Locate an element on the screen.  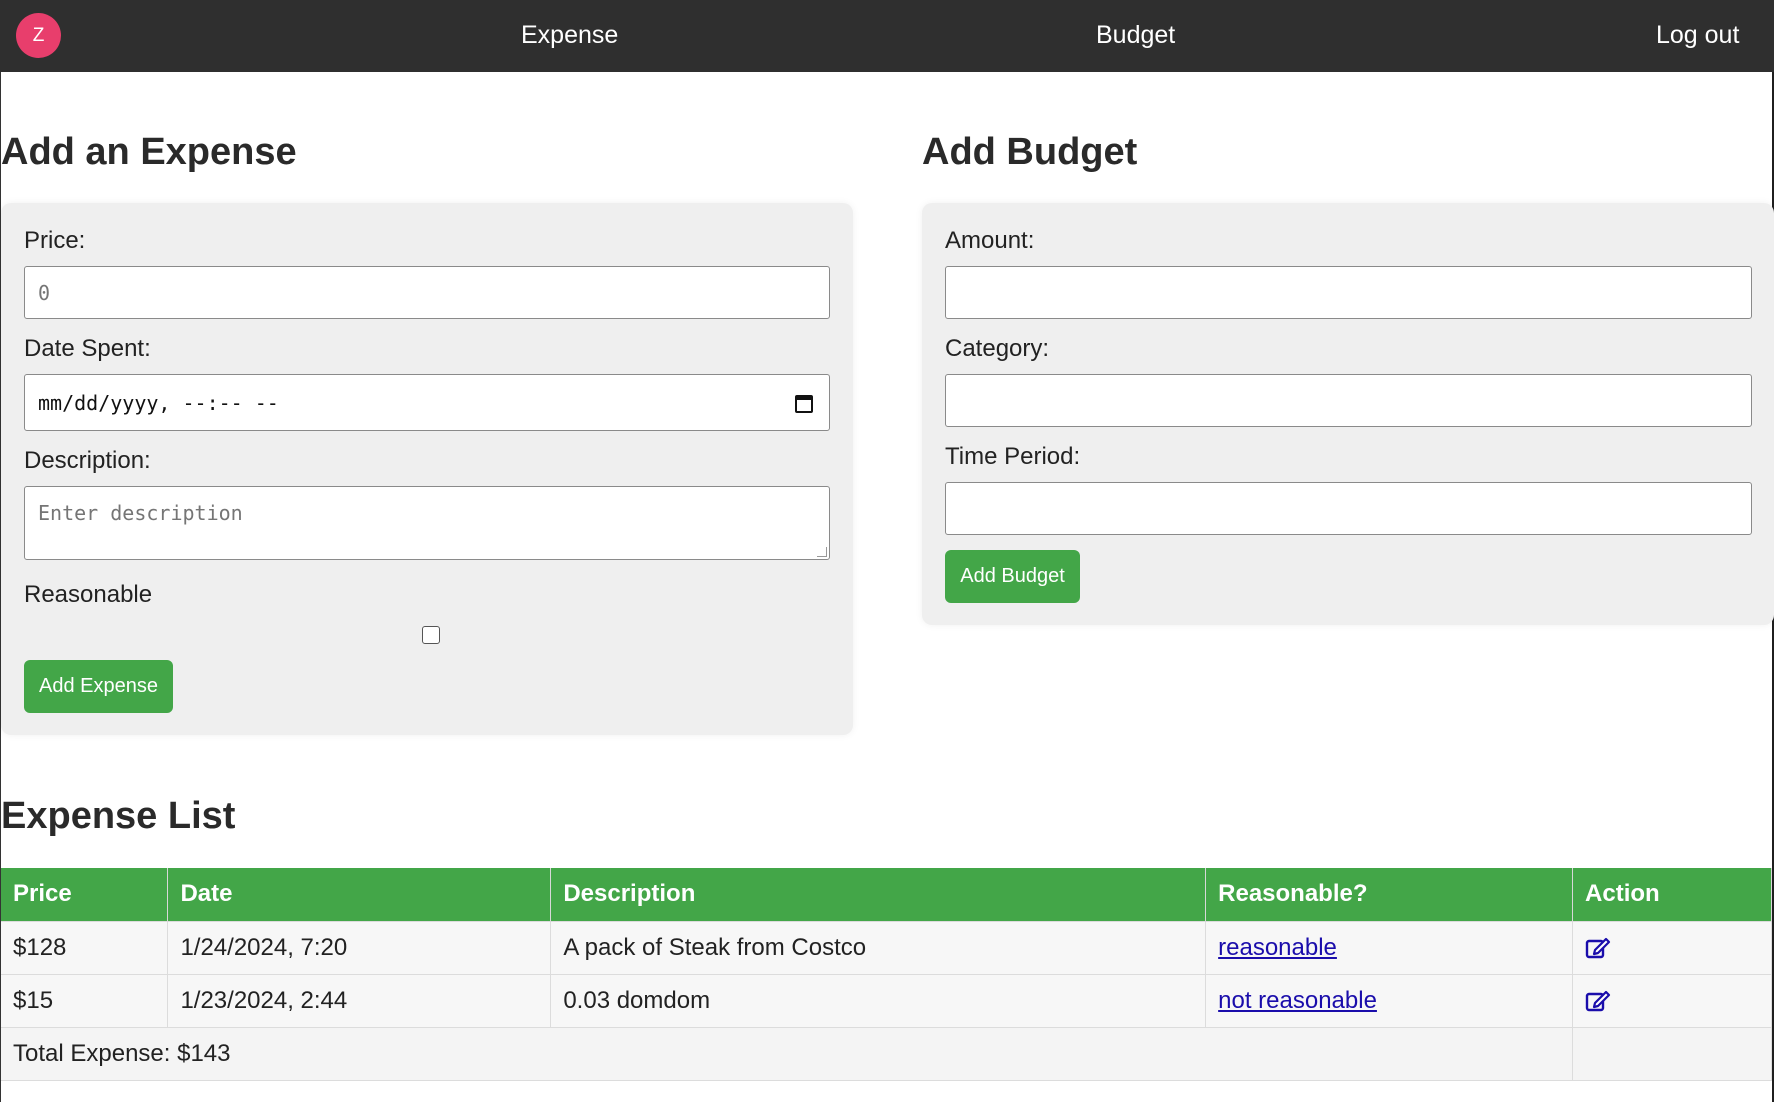
reasonable-label: Reasonable is located at coordinates (88, 594).